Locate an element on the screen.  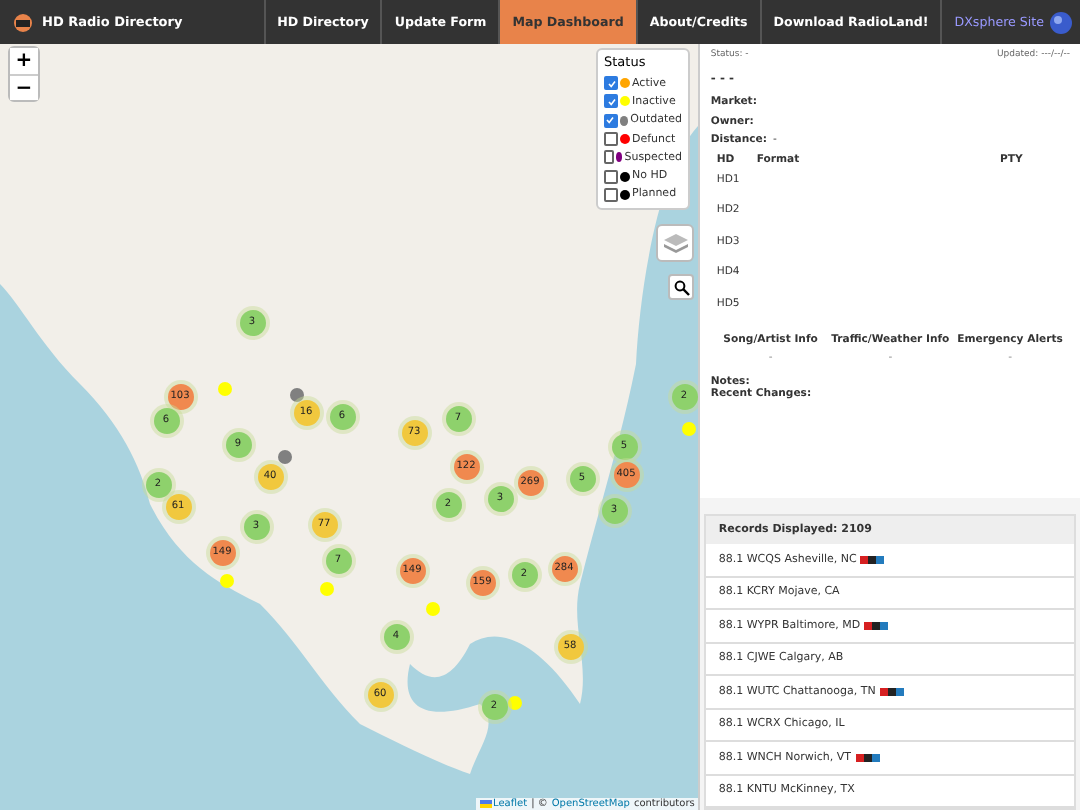
layers-icon is located at coordinates (675, 243).